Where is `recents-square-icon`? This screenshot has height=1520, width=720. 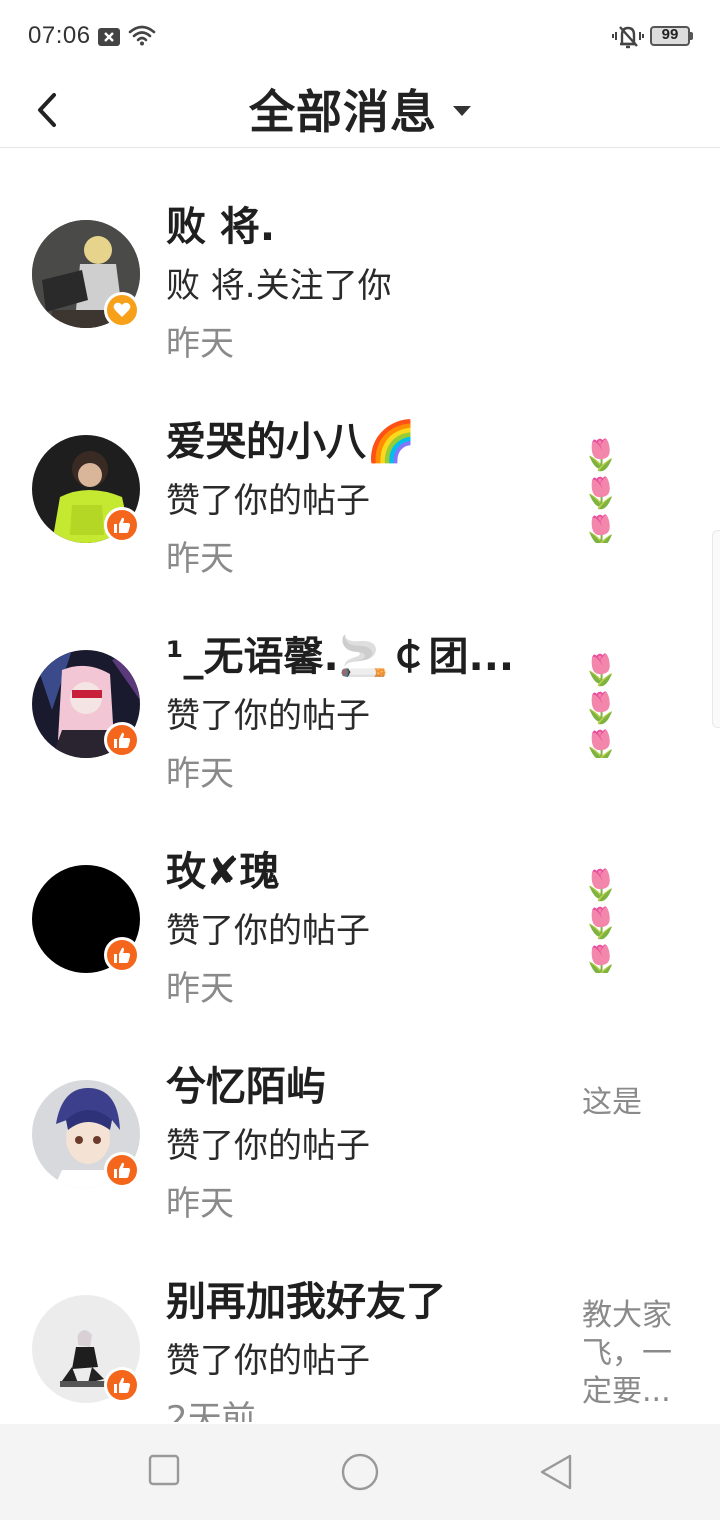 recents-square-icon is located at coordinates (164, 1470).